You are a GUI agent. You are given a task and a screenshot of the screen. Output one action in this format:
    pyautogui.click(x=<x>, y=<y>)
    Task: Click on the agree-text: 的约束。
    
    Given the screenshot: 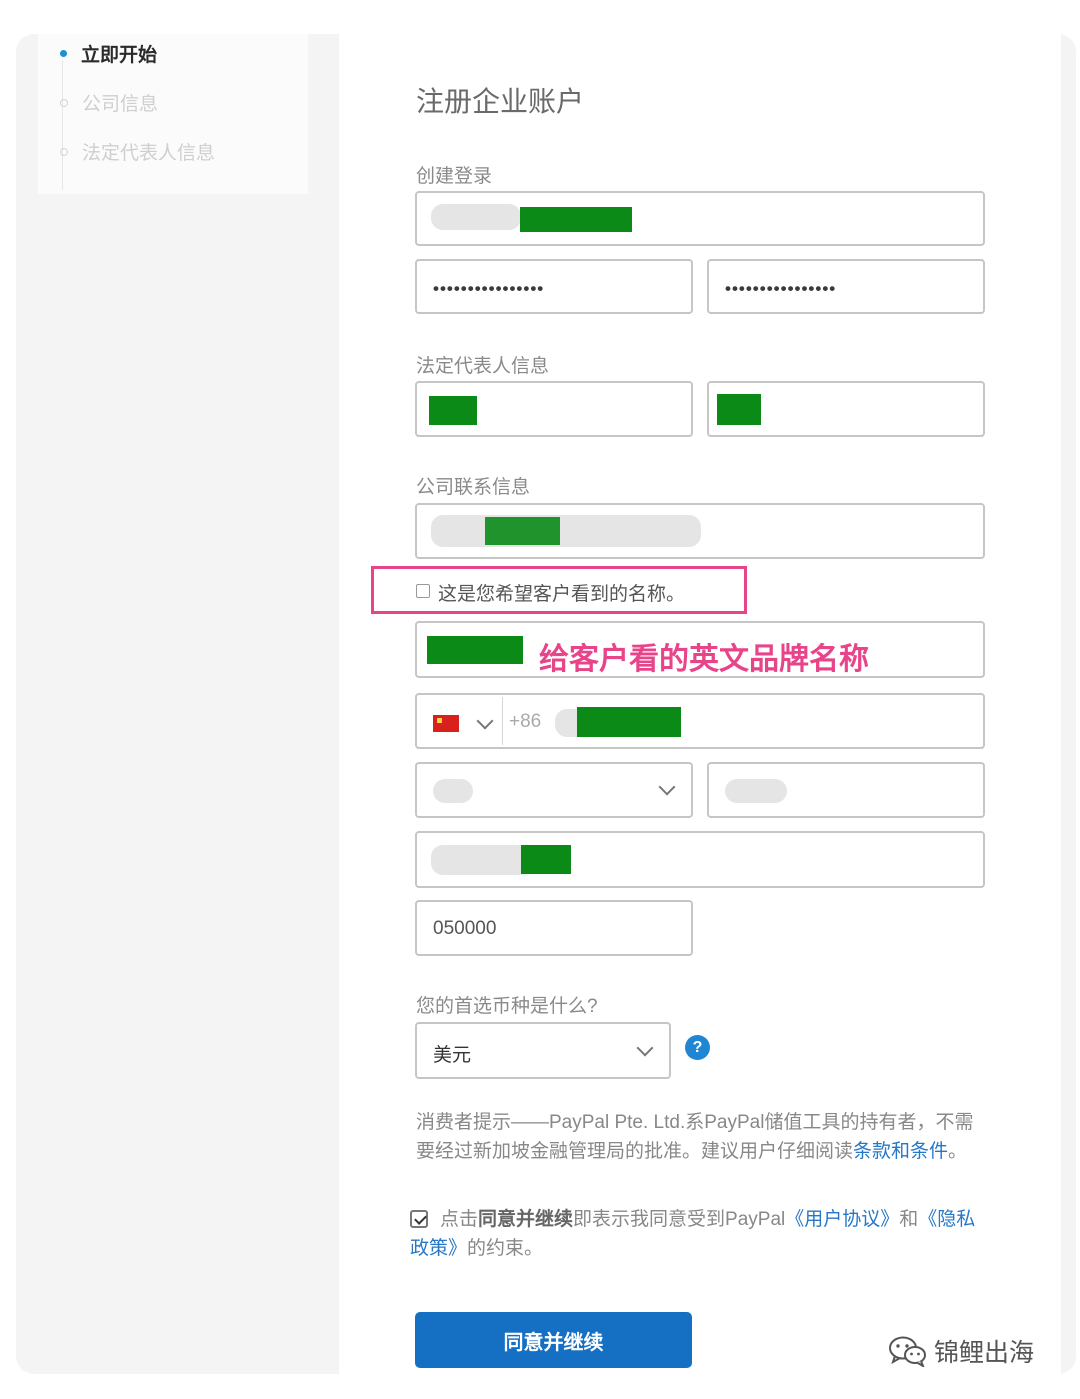 What is the action you would take?
    pyautogui.click(x=505, y=1248)
    